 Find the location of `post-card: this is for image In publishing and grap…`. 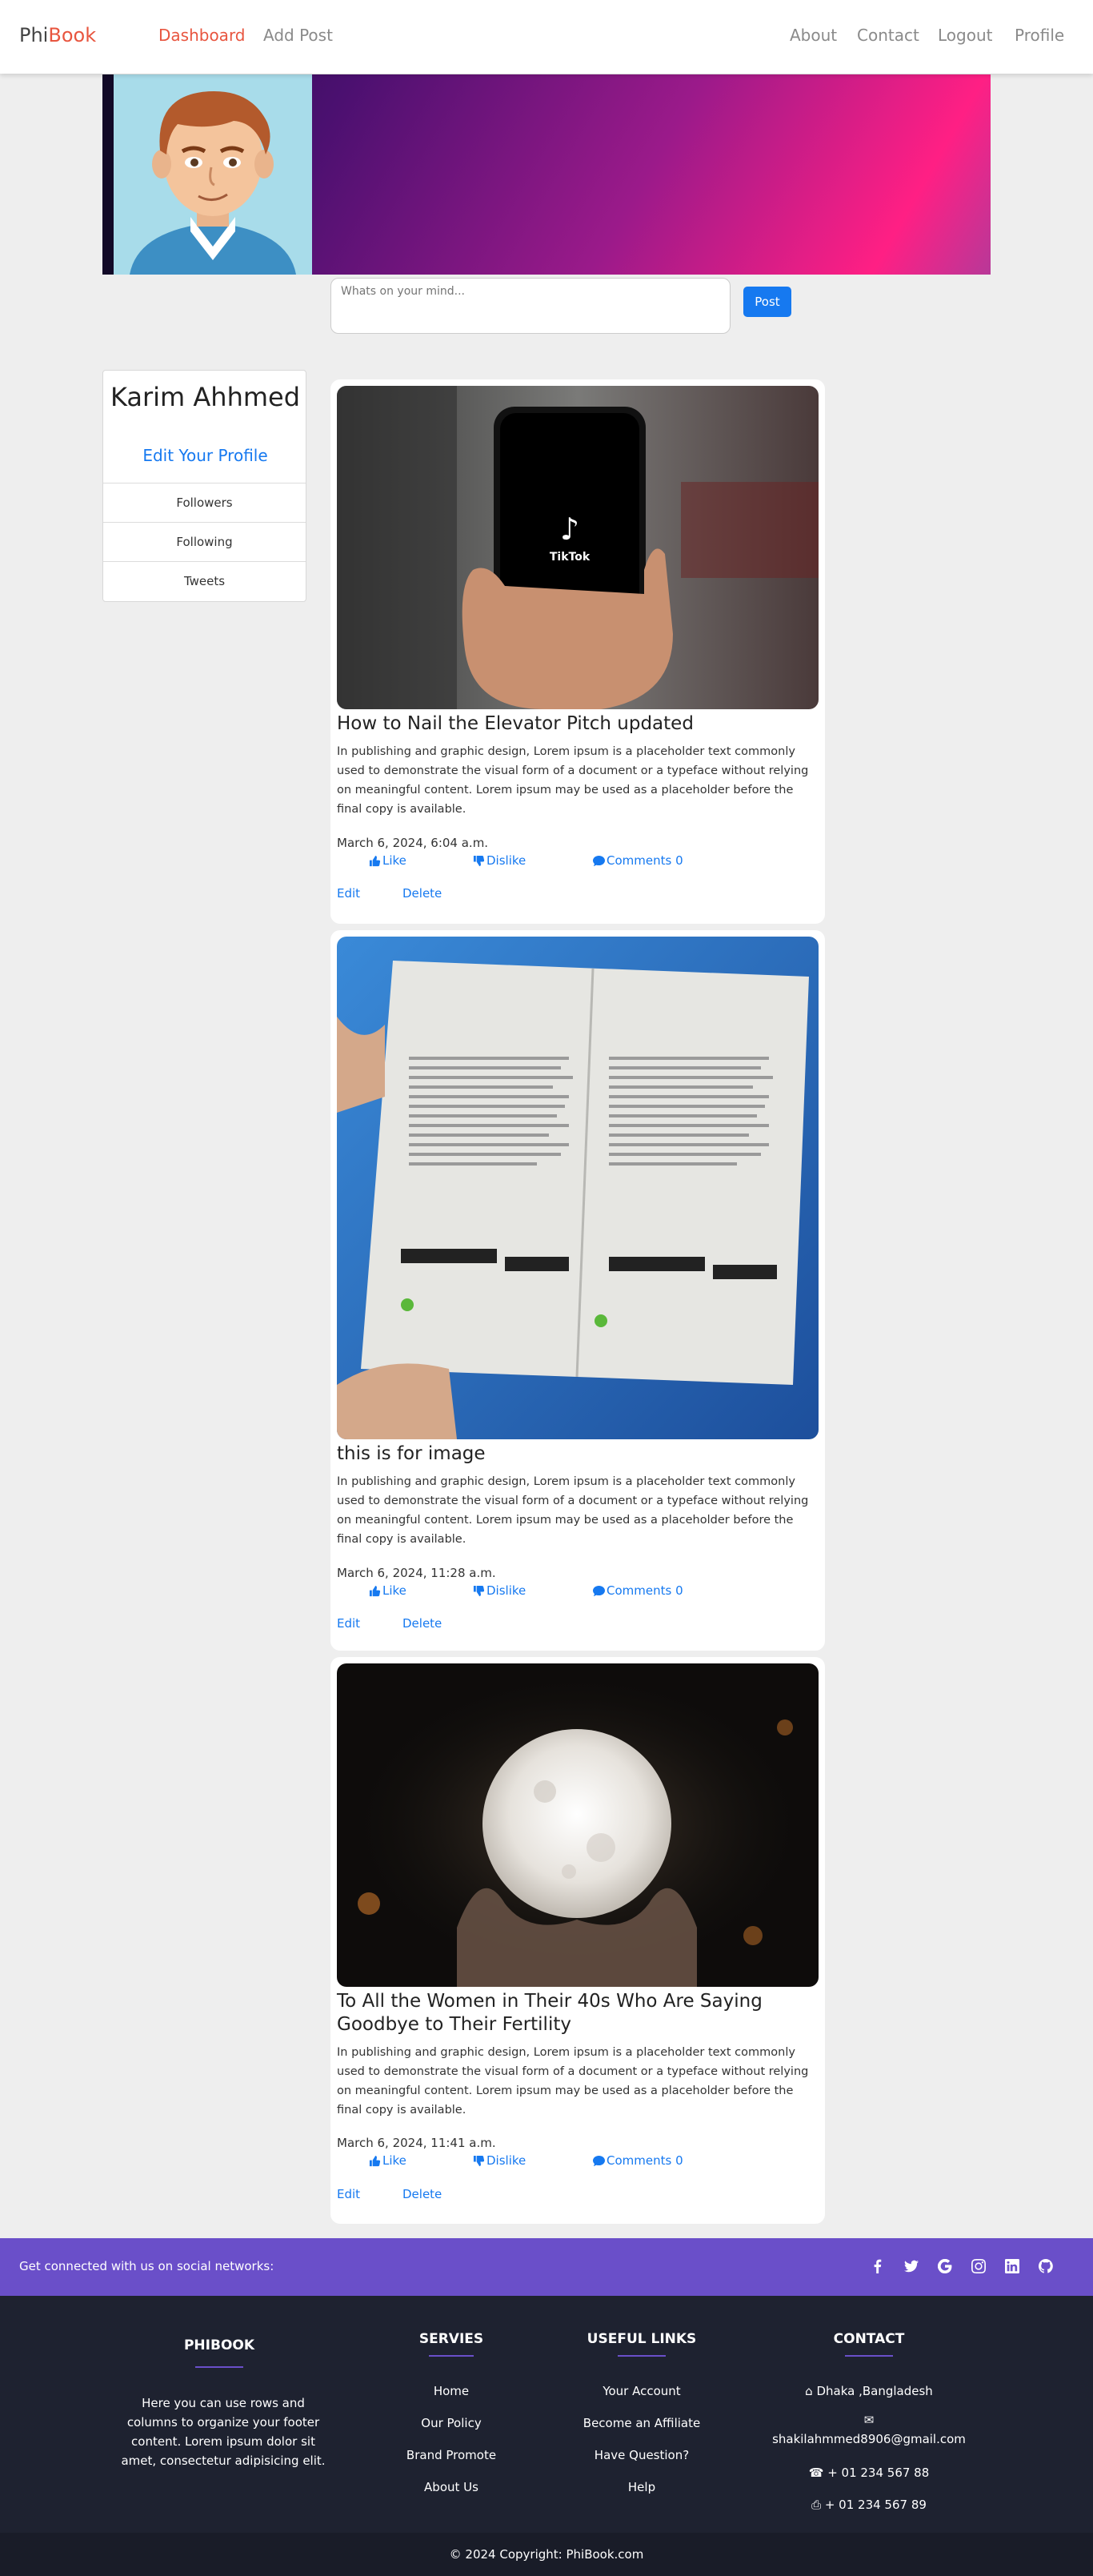

post-card: this is for image In publishing and grap… is located at coordinates (578, 1290).